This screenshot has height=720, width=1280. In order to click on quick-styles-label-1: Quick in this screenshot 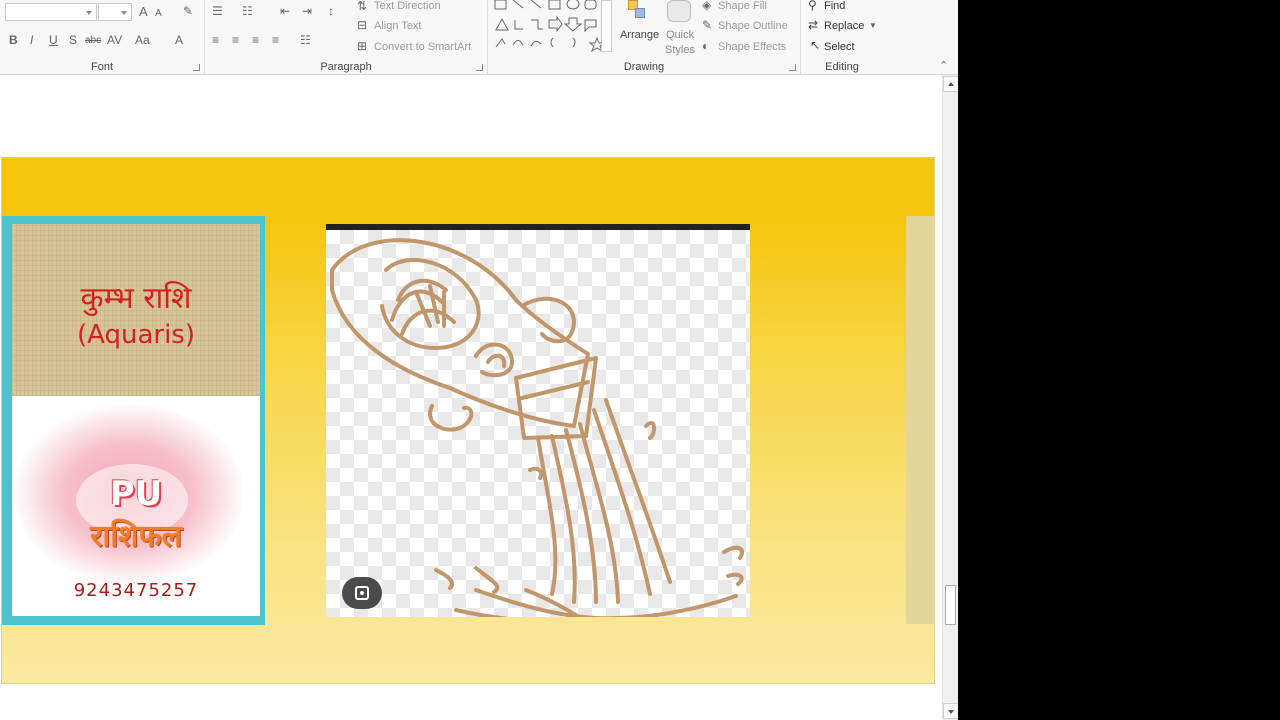, I will do `click(680, 35)`.